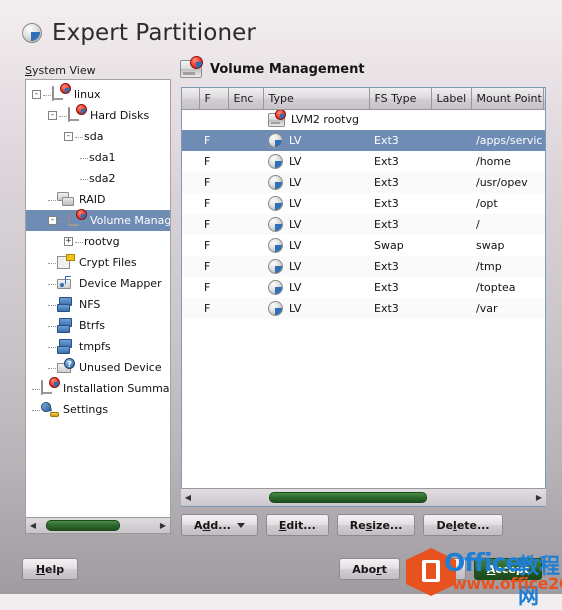 The height and width of the screenshot is (610, 562). What do you see at coordinates (544, 99) in the screenshot?
I see `column-header-mount-by: Moun` at bounding box center [544, 99].